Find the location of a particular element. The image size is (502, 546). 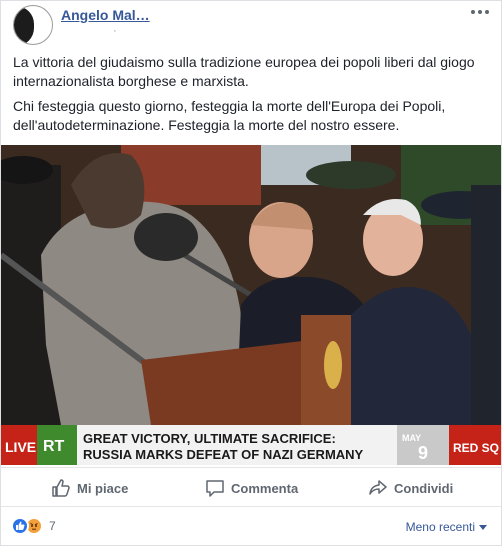

sort-label: Meno recenti is located at coordinates (440, 527).